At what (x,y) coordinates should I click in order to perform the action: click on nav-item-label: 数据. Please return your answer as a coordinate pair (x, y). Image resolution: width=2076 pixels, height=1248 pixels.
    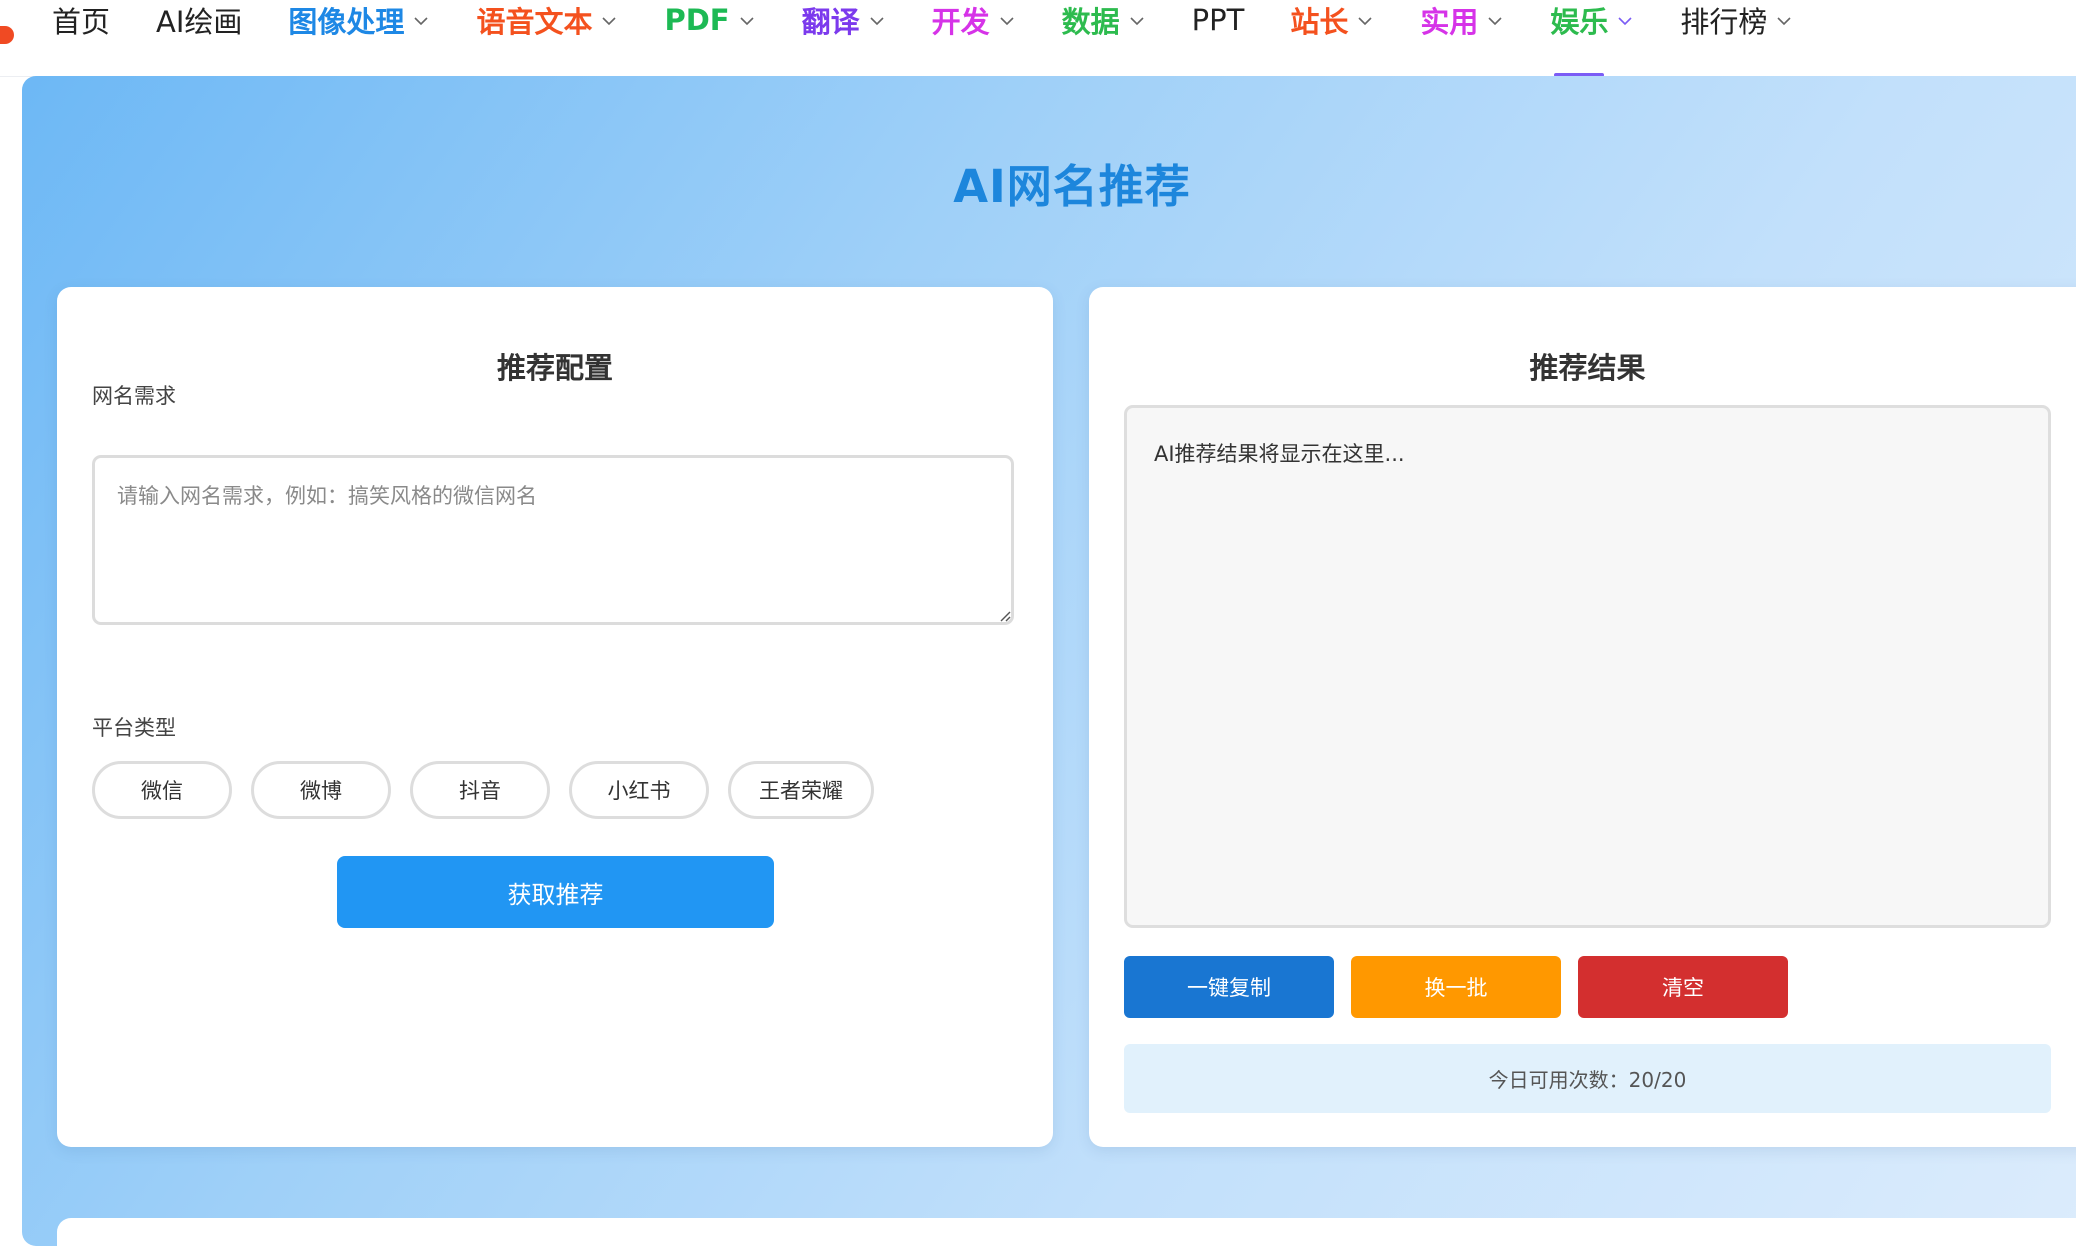
    Looking at the image, I should click on (1090, 22).